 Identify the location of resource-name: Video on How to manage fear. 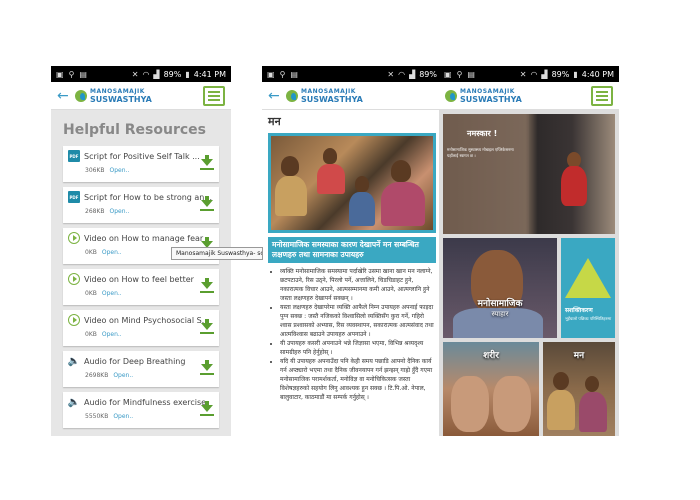
(144, 238).